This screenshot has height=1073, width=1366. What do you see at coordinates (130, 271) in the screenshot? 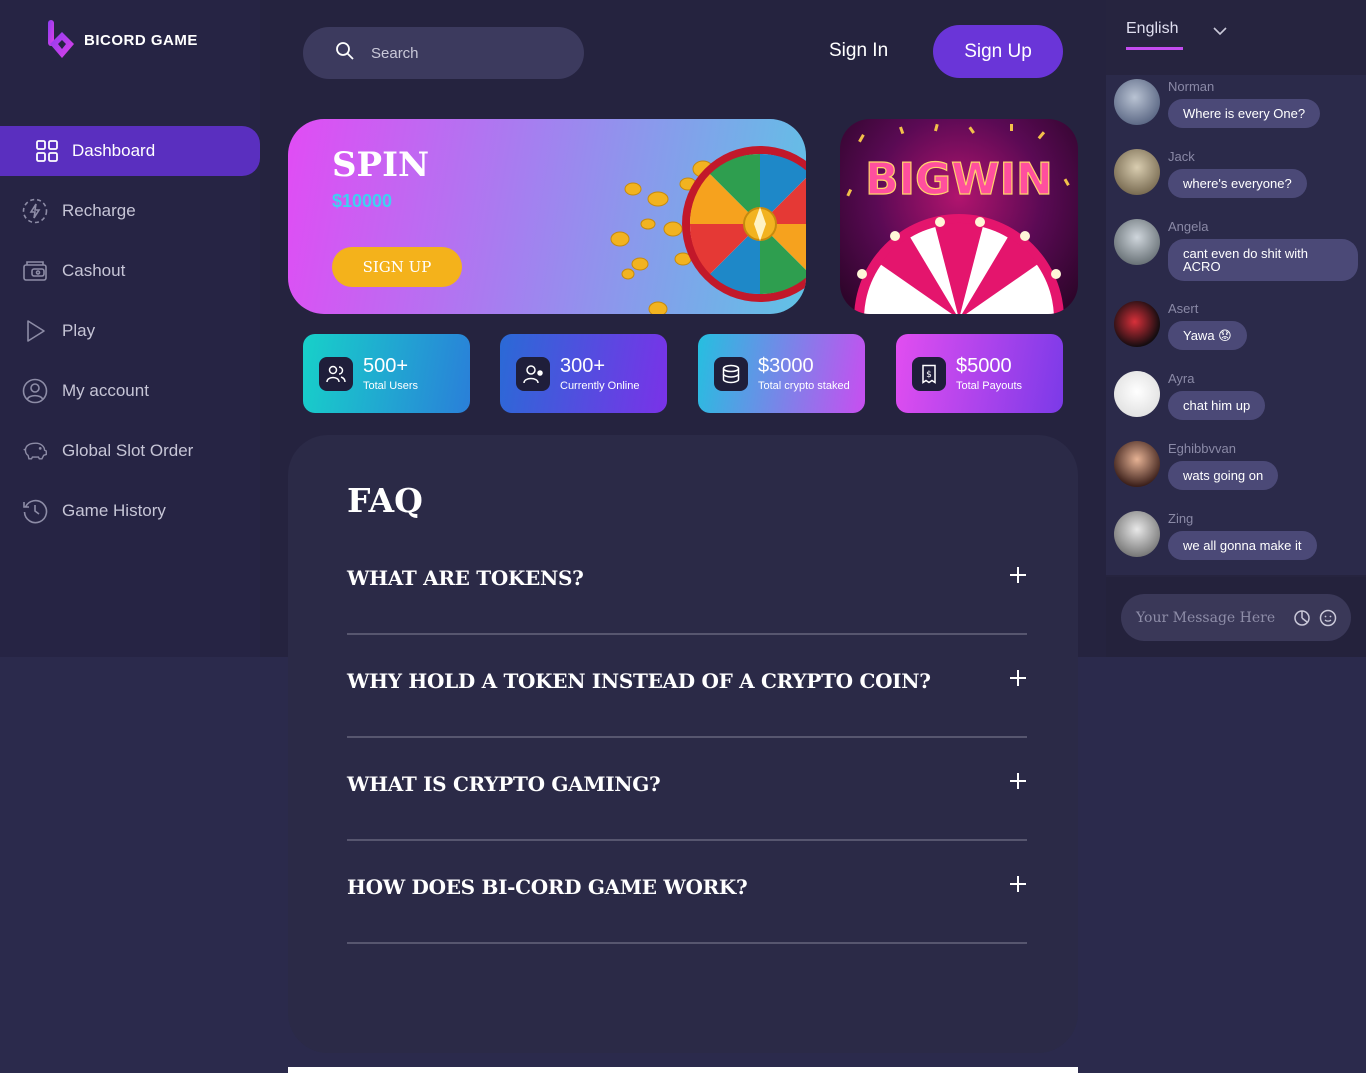
I see `sidebar-item-cashout: Cashout` at bounding box center [130, 271].